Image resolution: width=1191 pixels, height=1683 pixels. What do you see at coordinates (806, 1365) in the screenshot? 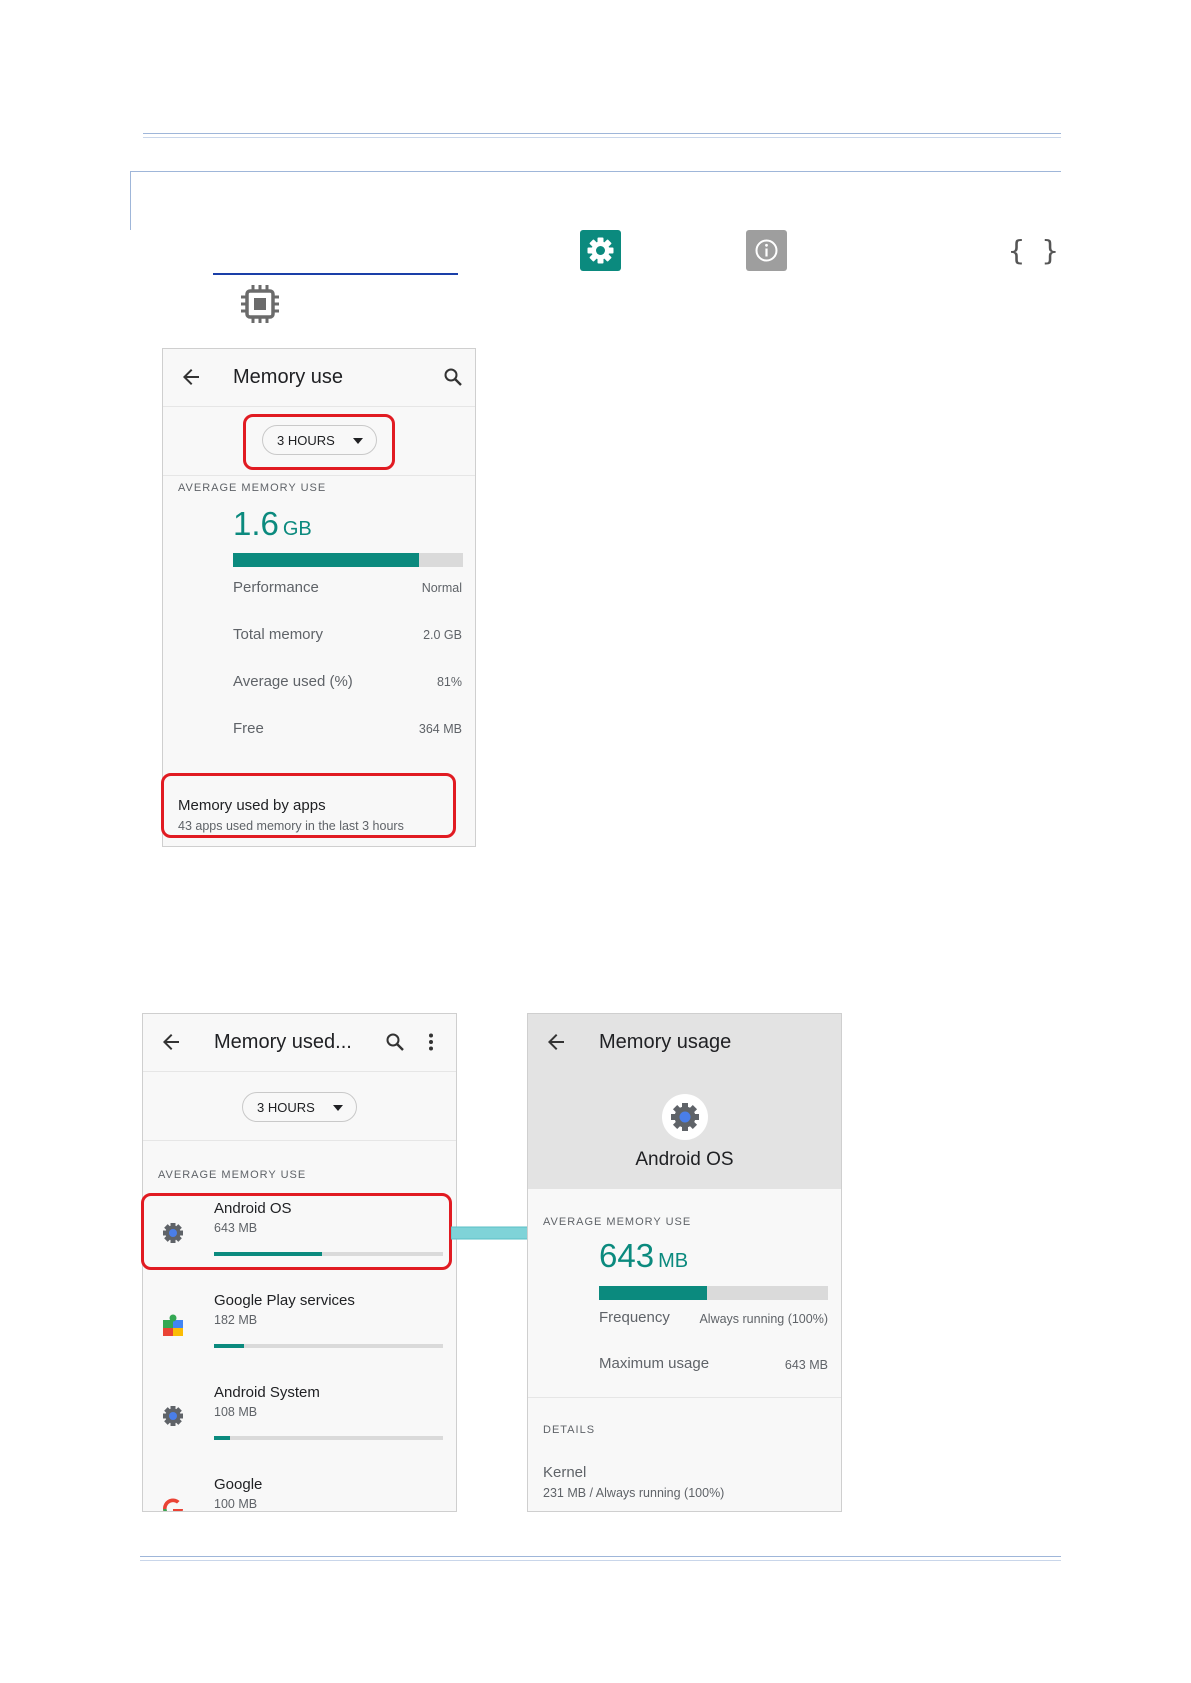
I see `maximum-usage-value: 643 MB` at bounding box center [806, 1365].